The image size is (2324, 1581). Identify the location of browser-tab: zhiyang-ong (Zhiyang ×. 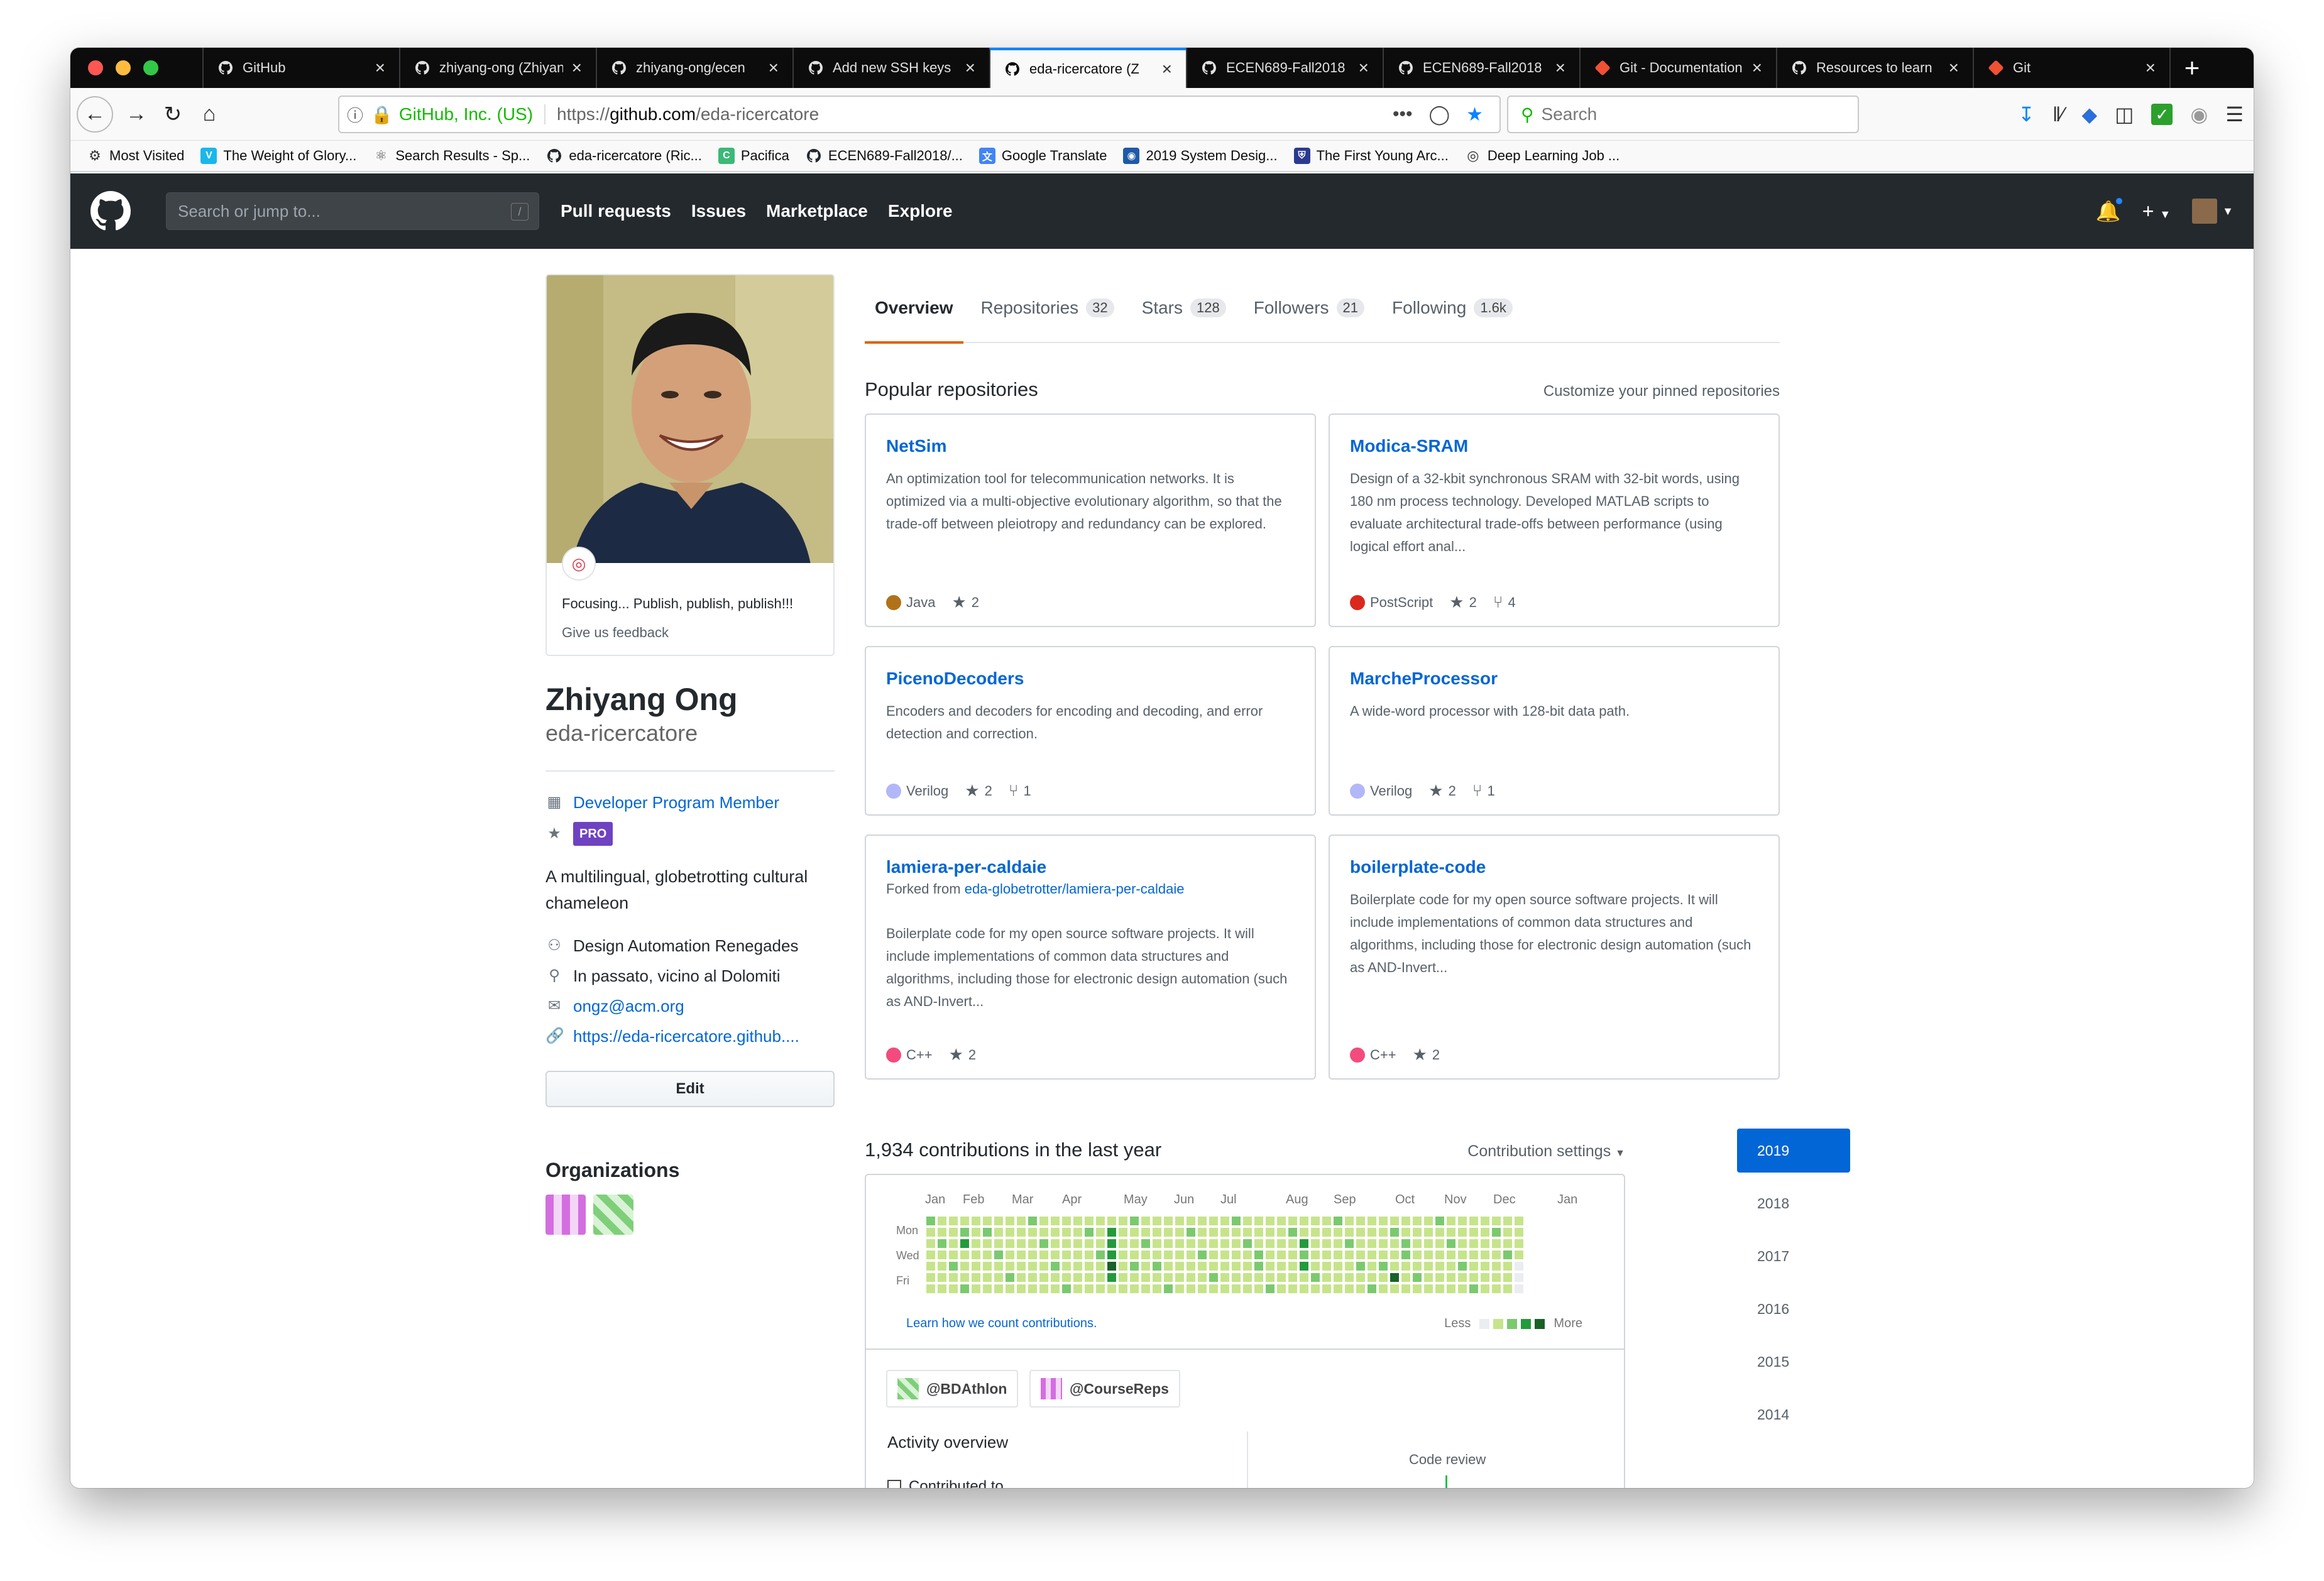
(498, 68).